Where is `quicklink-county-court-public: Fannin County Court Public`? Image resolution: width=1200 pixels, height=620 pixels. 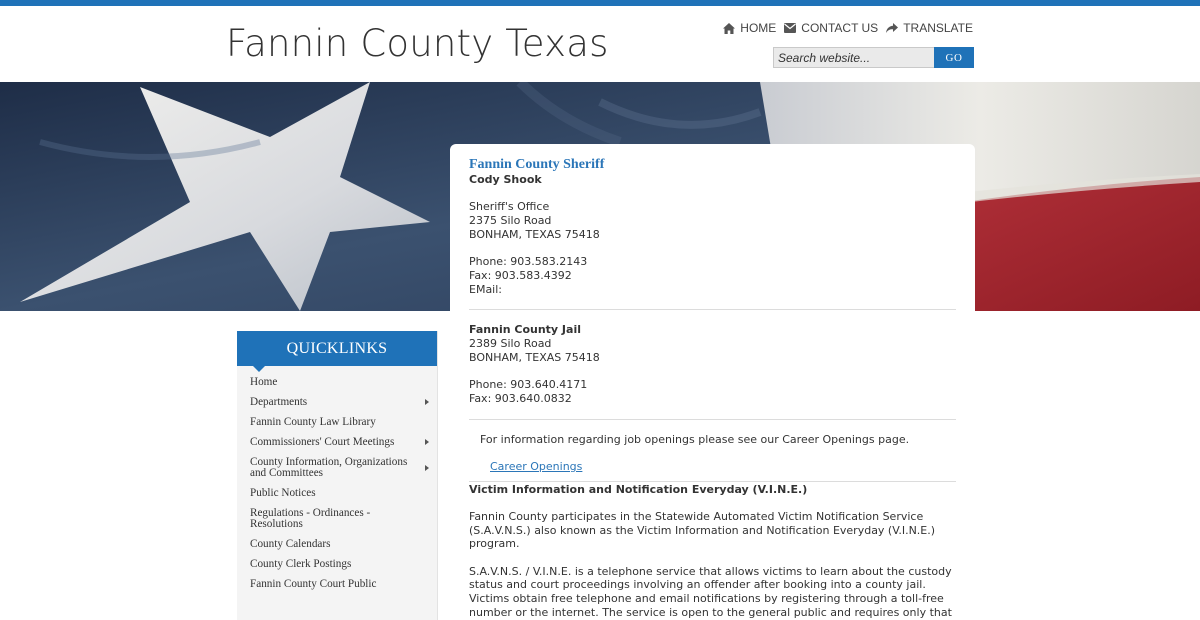 quicklink-county-court-public: Fannin County Court Public is located at coordinates (337, 585).